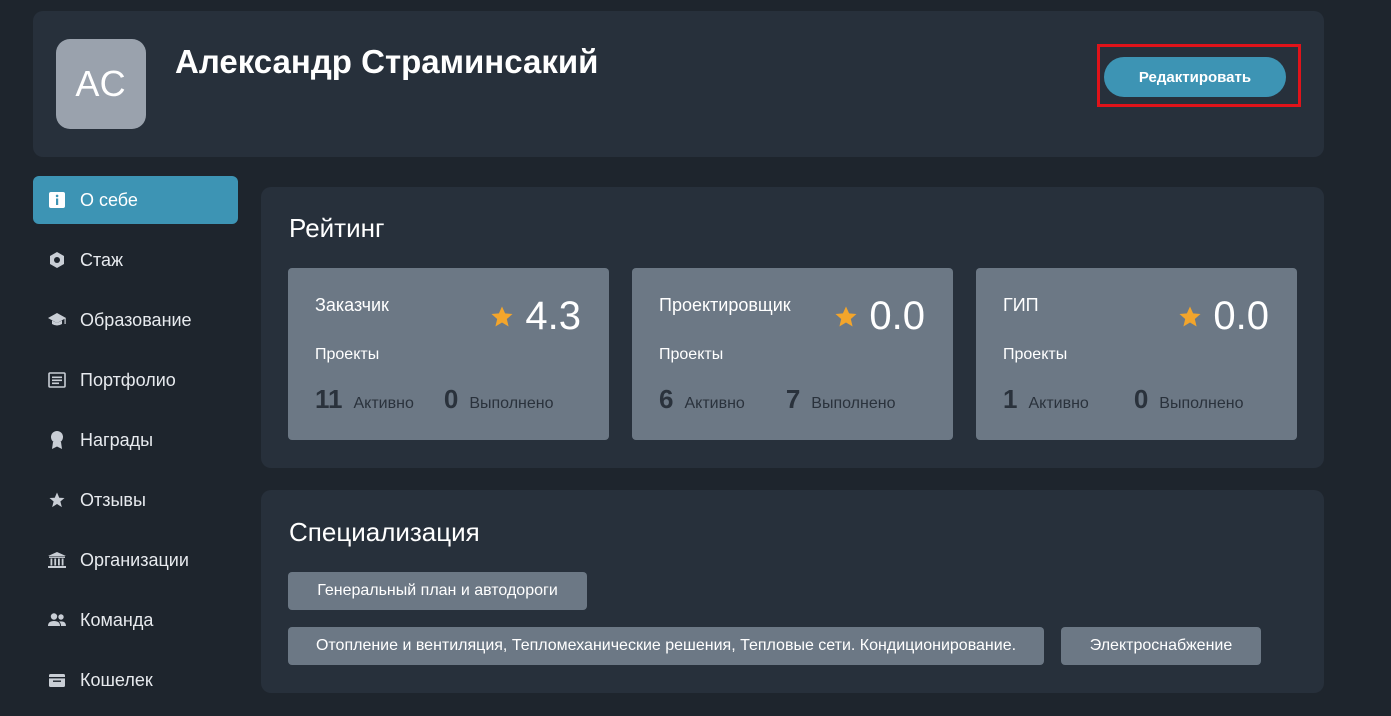 This screenshot has width=1391, height=716. Describe the element at coordinates (57, 260) in the screenshot. I see `hexagon-icon` at that location.